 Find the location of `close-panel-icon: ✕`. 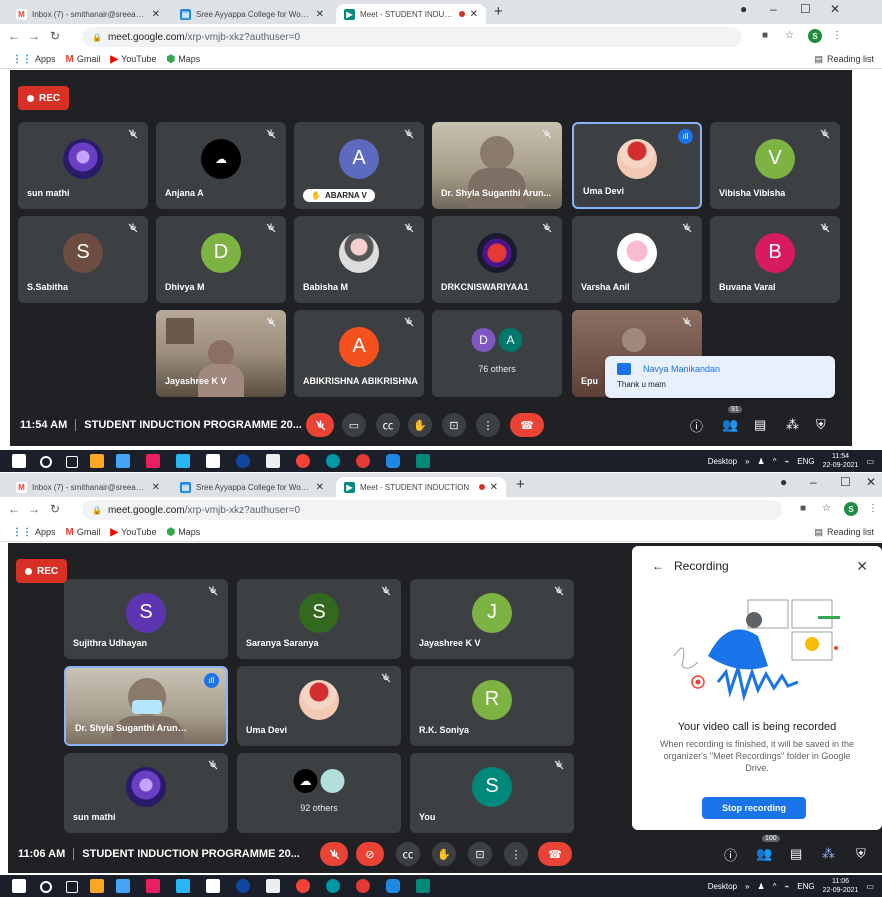

close-panel-icon: ✕ is located at coordinates (862, 566).